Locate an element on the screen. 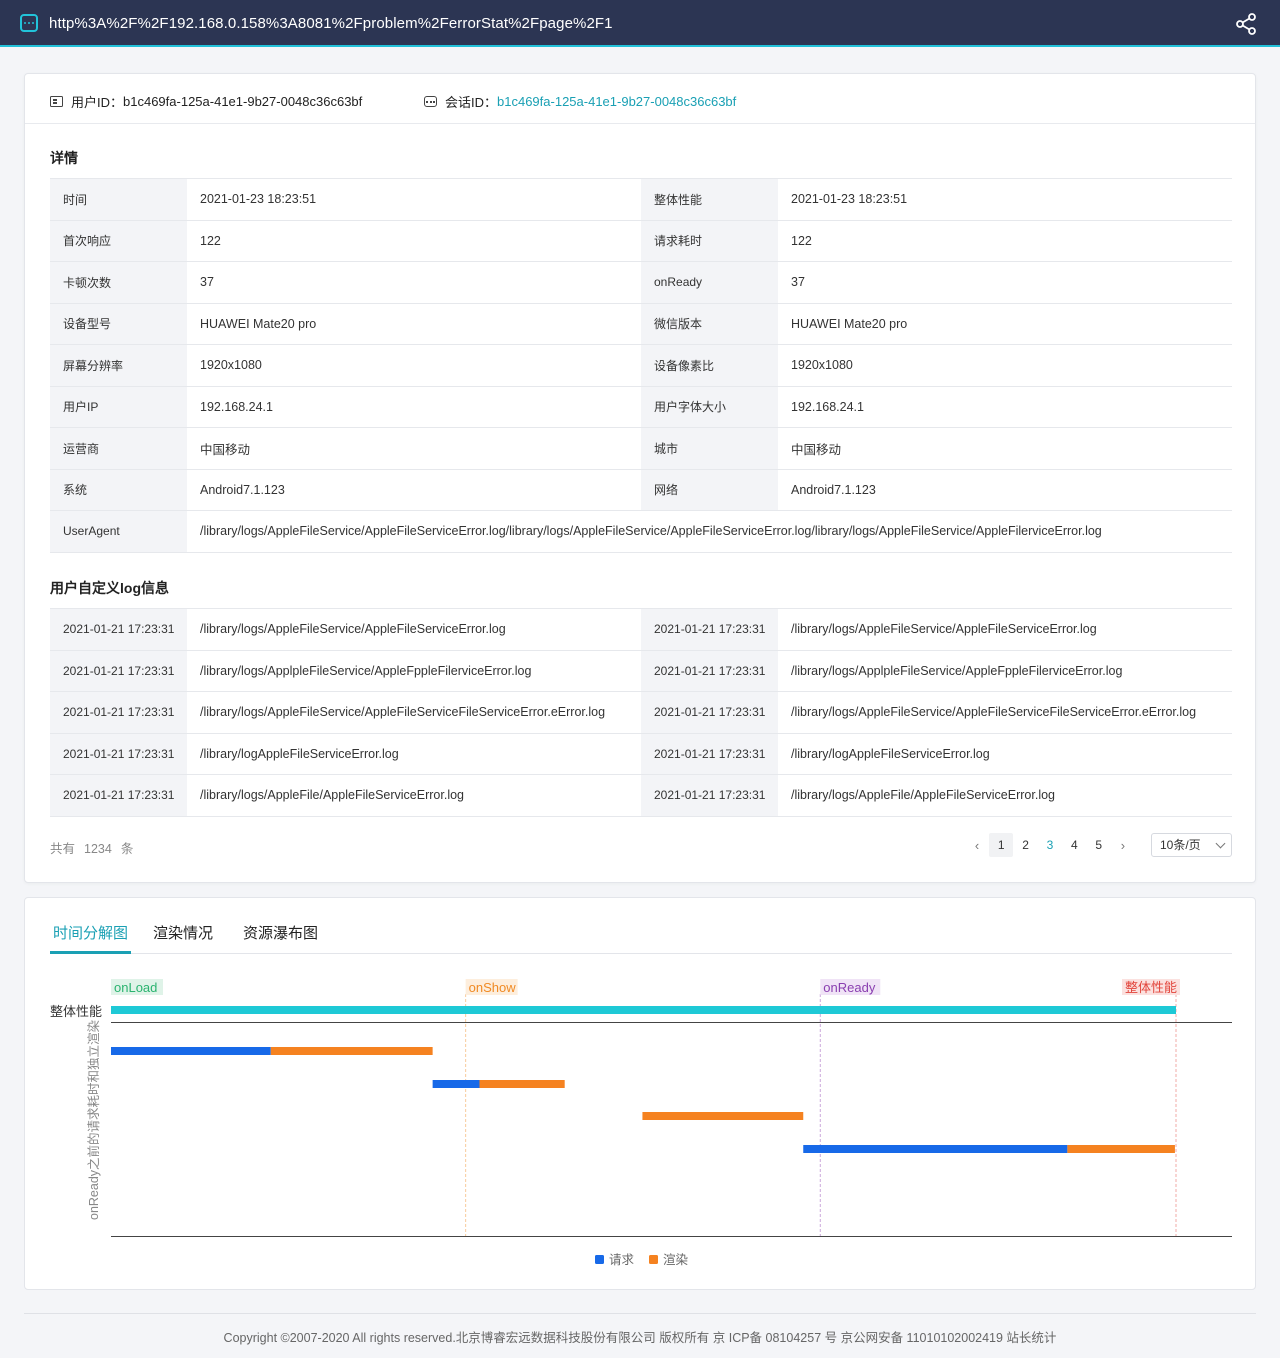 Image resolution: width=1280 pixels, height=1358 pixels. detail-row: 运营商 中国移动 城市 中国移动 is located at coordinates (641, 448).